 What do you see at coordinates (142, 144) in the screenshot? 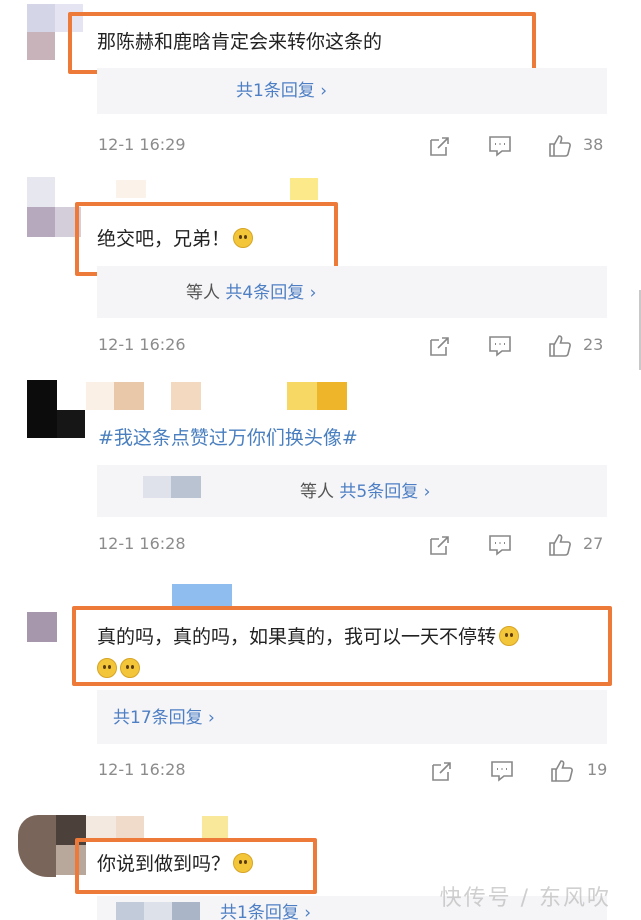
I see `comment-time: 12-1 16:29` at bounding box center [142, 144].